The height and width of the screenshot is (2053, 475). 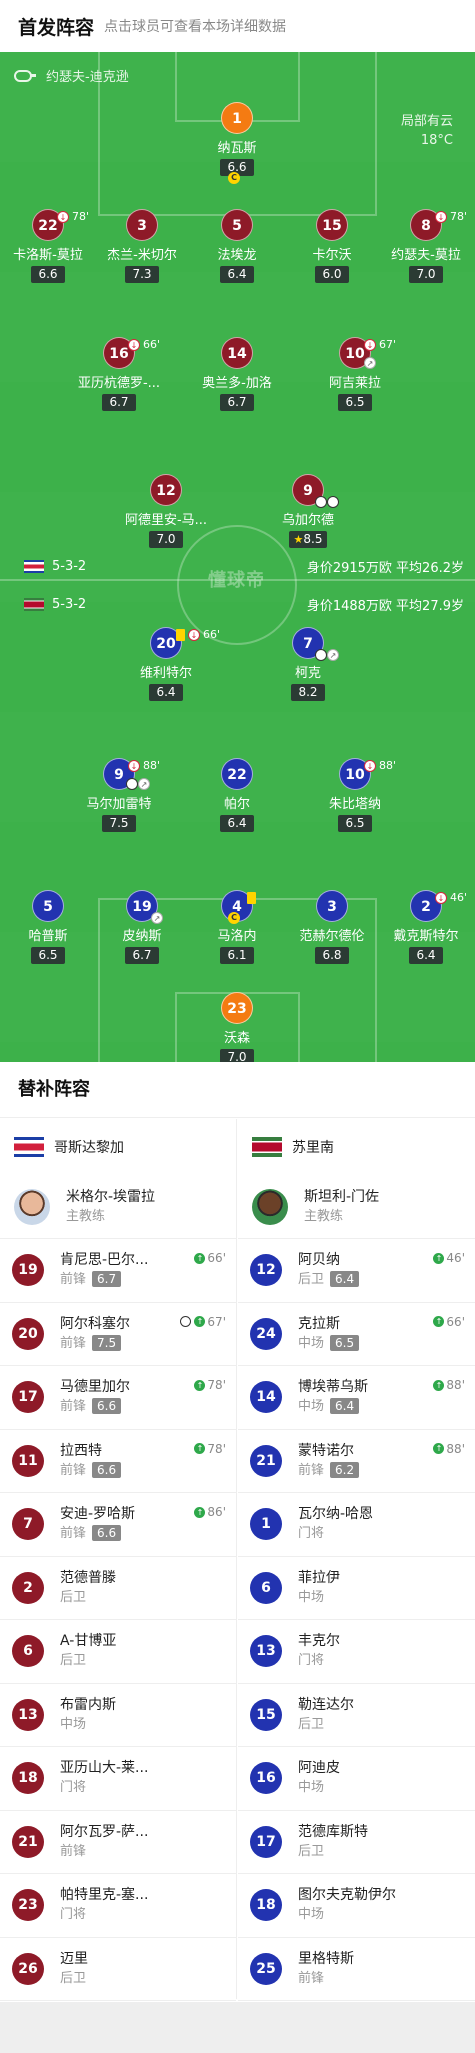 What do you see at coordinates (385, 568) in the screenshot?
I see `home-team-stats: 身价2915万欧 平均26.2岁` at bounding box center [385, 568].